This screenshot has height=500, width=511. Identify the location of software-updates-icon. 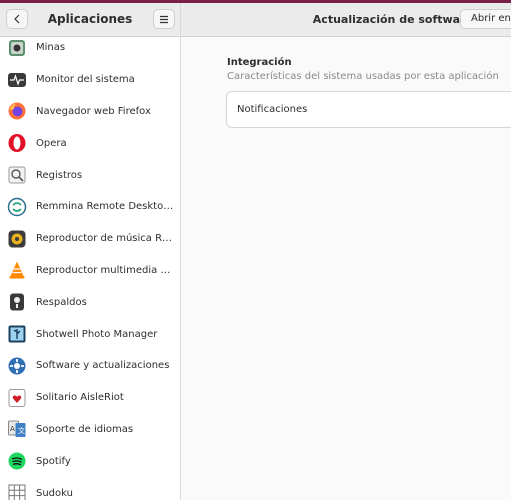
(17, 366).